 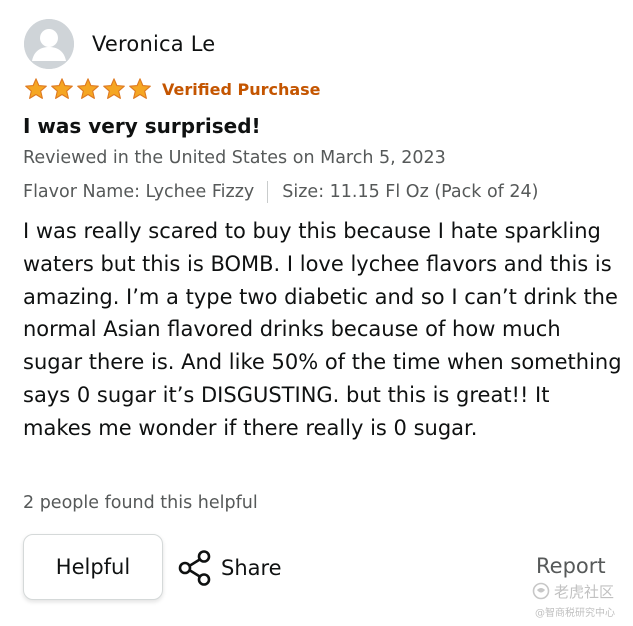 I want to click on helpful-button-label: Helpful, so click(x=93, y=567).